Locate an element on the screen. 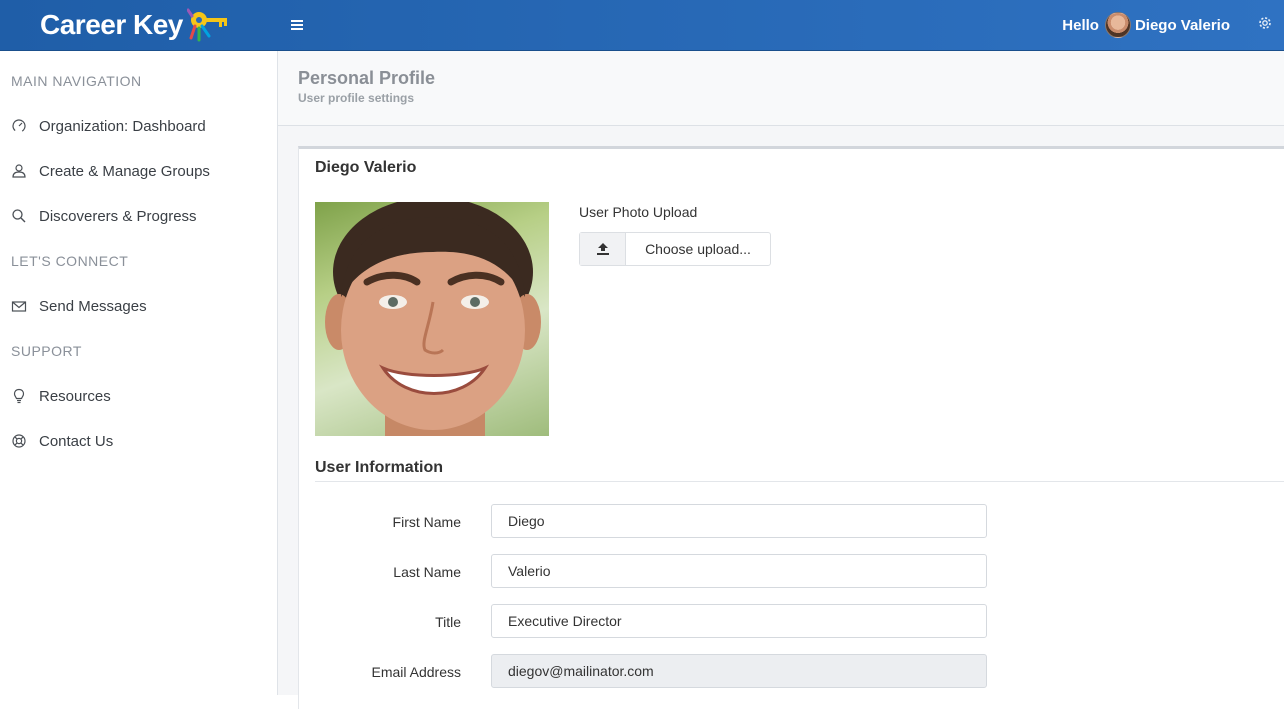 The height and width of the screenshot is (709, 1284). title-field is located at coordinates (739, 621).